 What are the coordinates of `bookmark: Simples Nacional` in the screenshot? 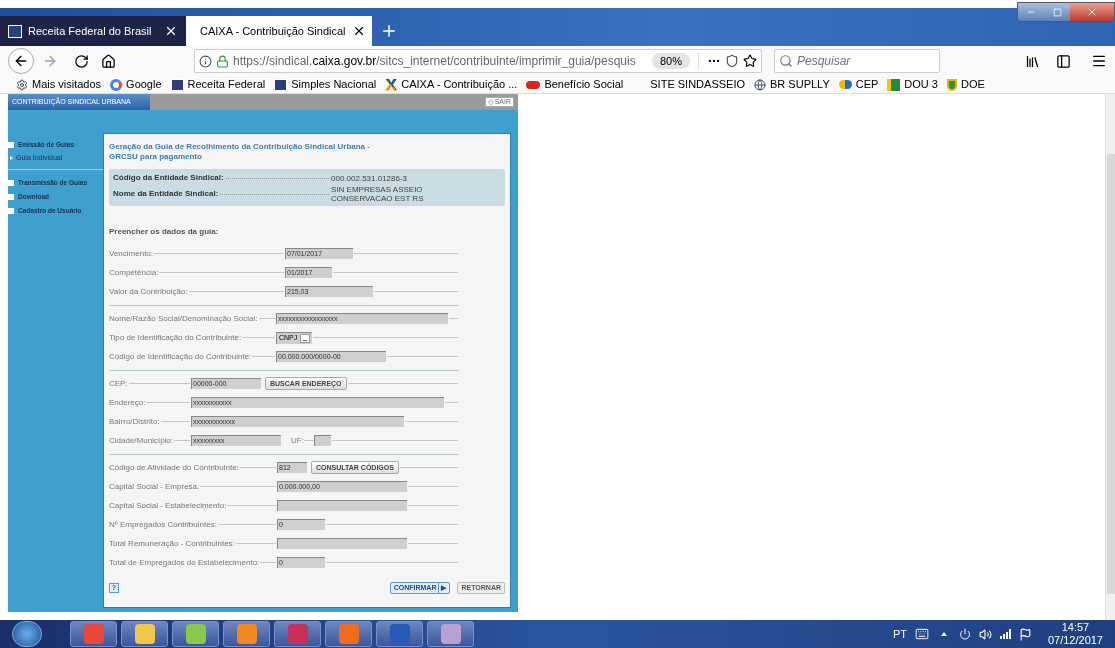 It's located at (325, 84).